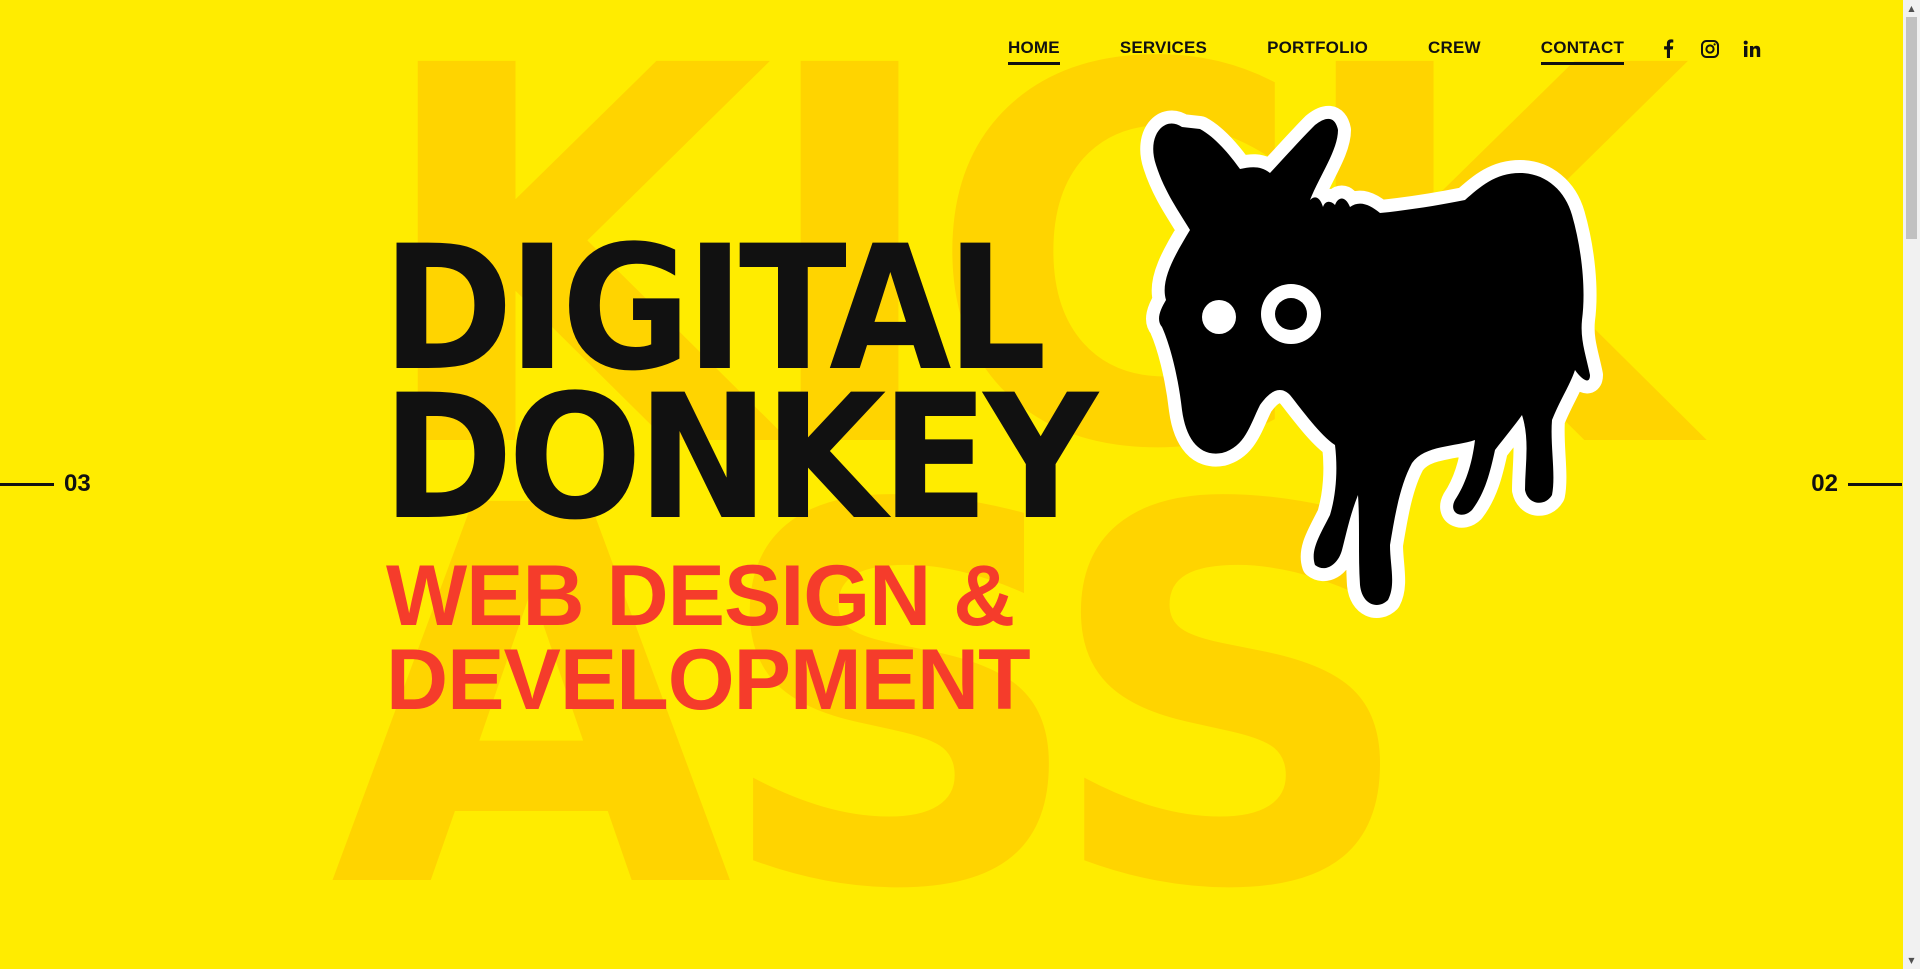  I want to click on nav-home: HOME, so click(1034, 51).